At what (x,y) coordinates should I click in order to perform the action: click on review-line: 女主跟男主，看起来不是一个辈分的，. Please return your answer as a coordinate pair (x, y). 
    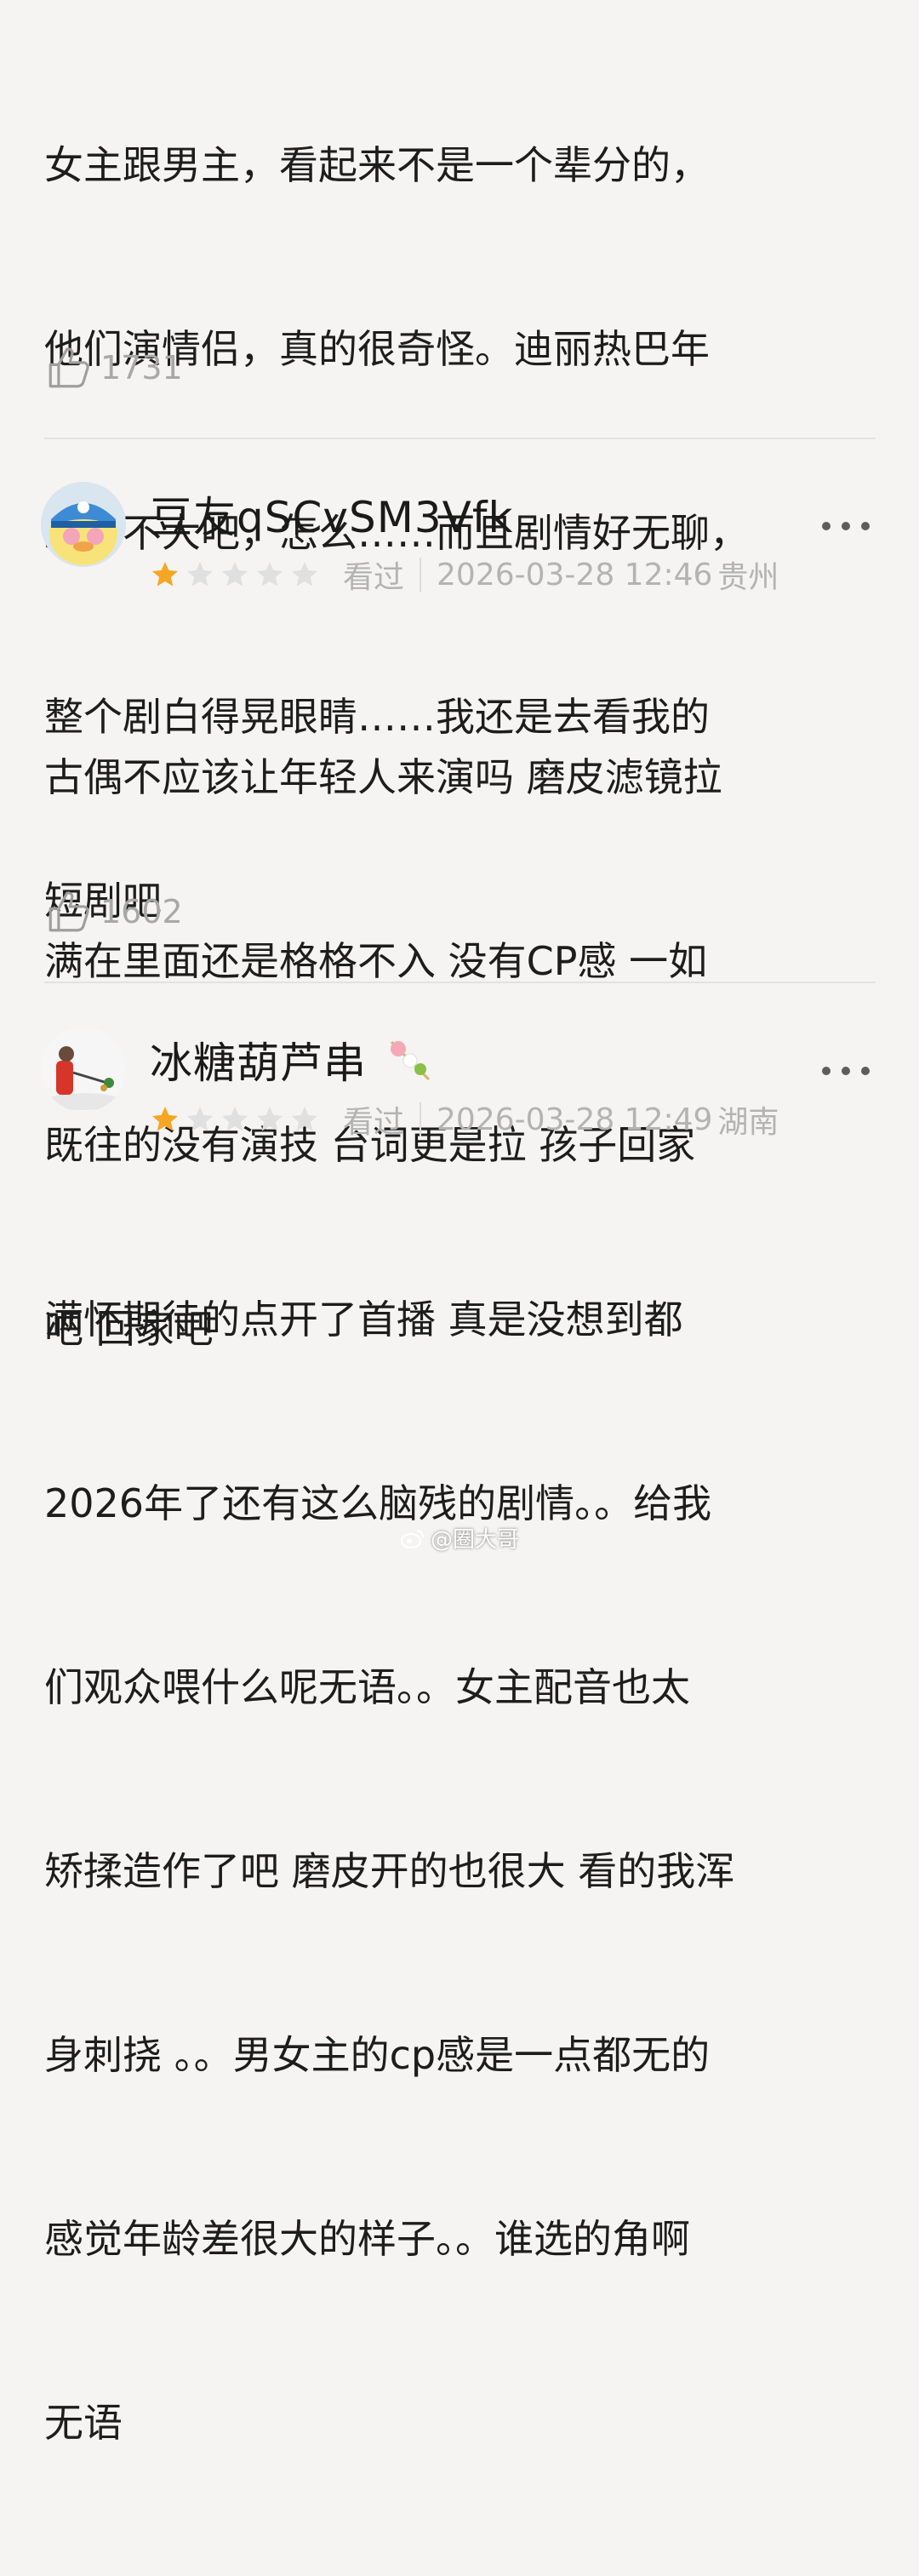
    Looking at the image, I should click on (377, 165).